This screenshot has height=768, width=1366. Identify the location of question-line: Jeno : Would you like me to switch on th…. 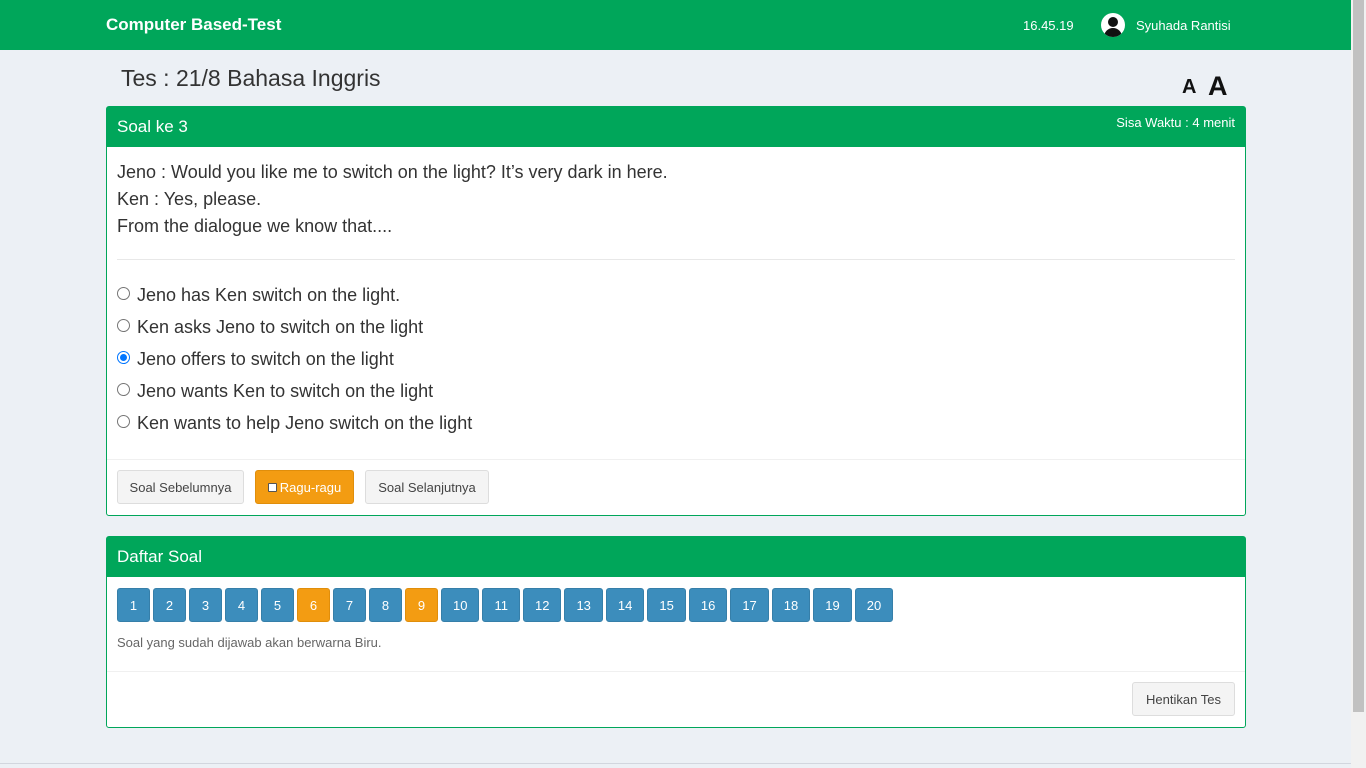
(392, 172).